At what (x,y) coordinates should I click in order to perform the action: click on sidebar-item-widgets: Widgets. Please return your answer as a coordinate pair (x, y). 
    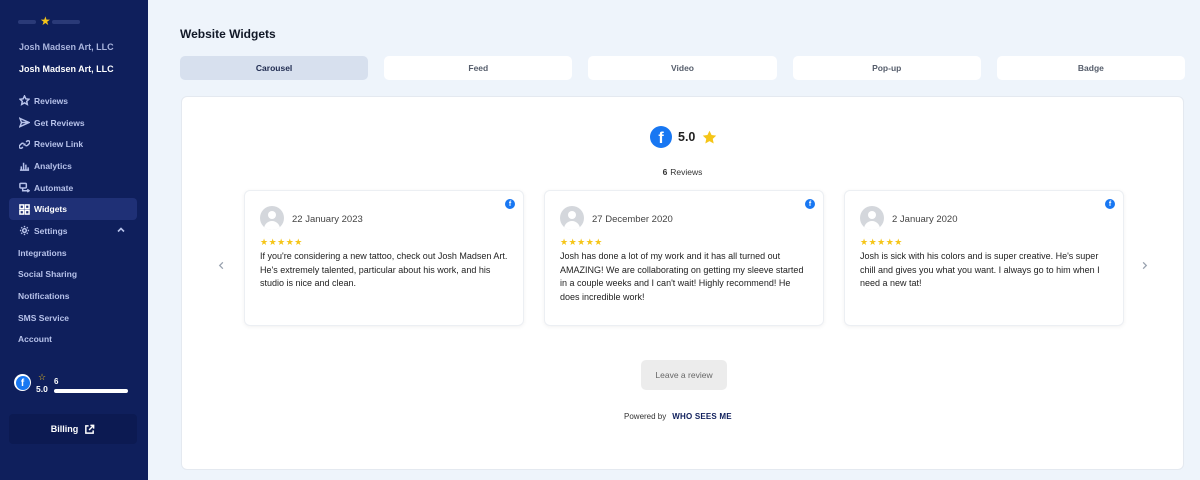
    Looking at the image, I should click on (73, 209).